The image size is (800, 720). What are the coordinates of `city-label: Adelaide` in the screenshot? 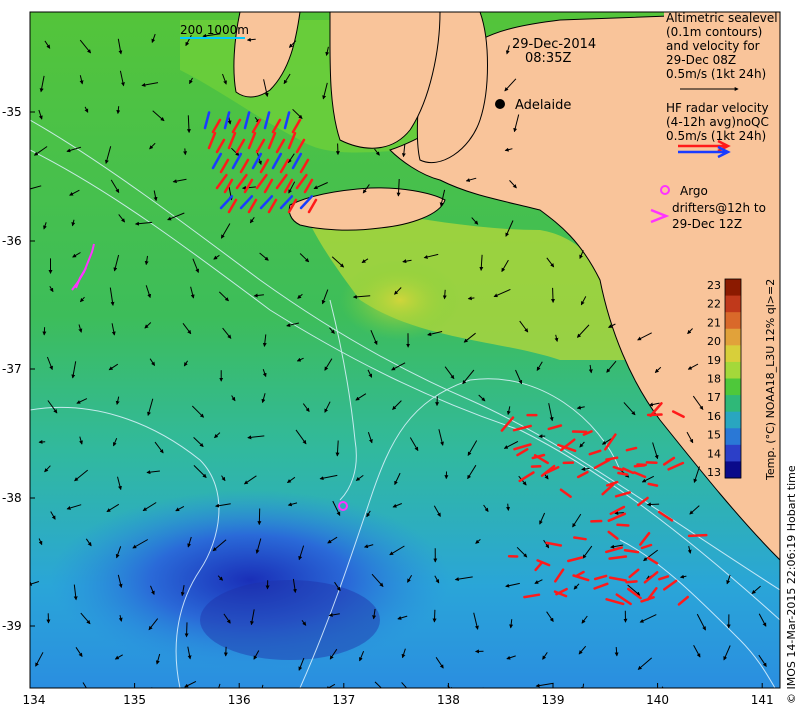 It's located at (543, 105).